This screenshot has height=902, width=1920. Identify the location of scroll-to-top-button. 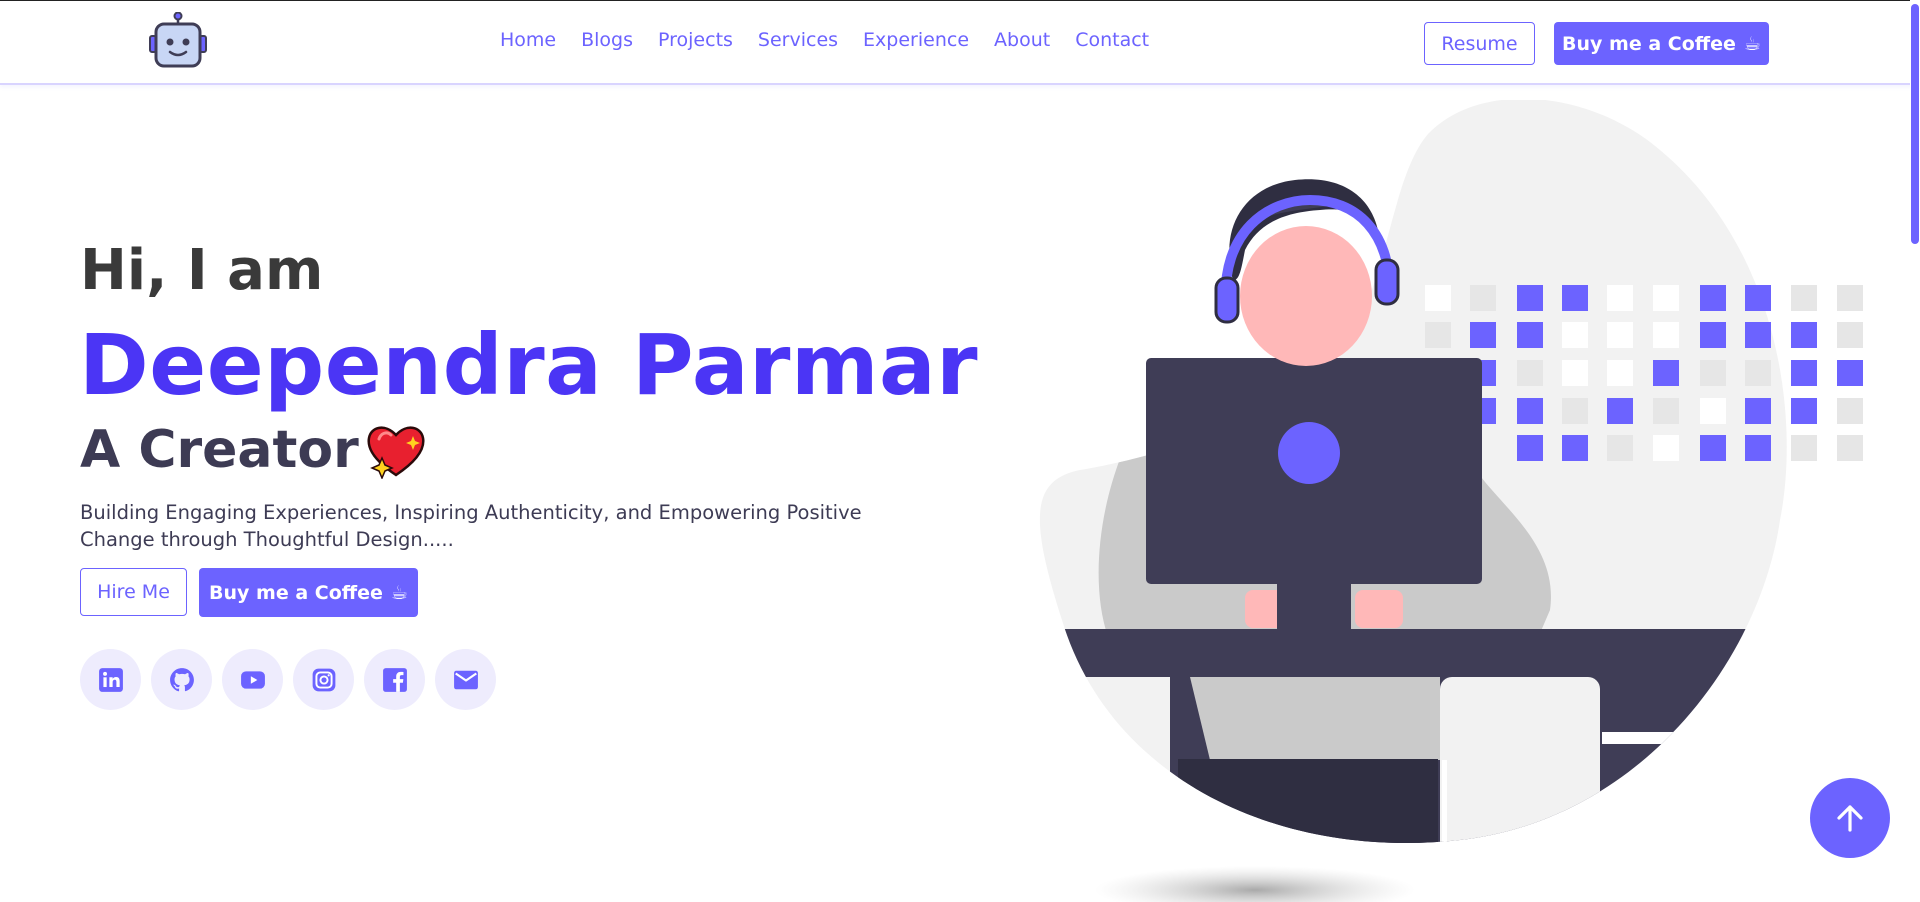
(1850, 818).